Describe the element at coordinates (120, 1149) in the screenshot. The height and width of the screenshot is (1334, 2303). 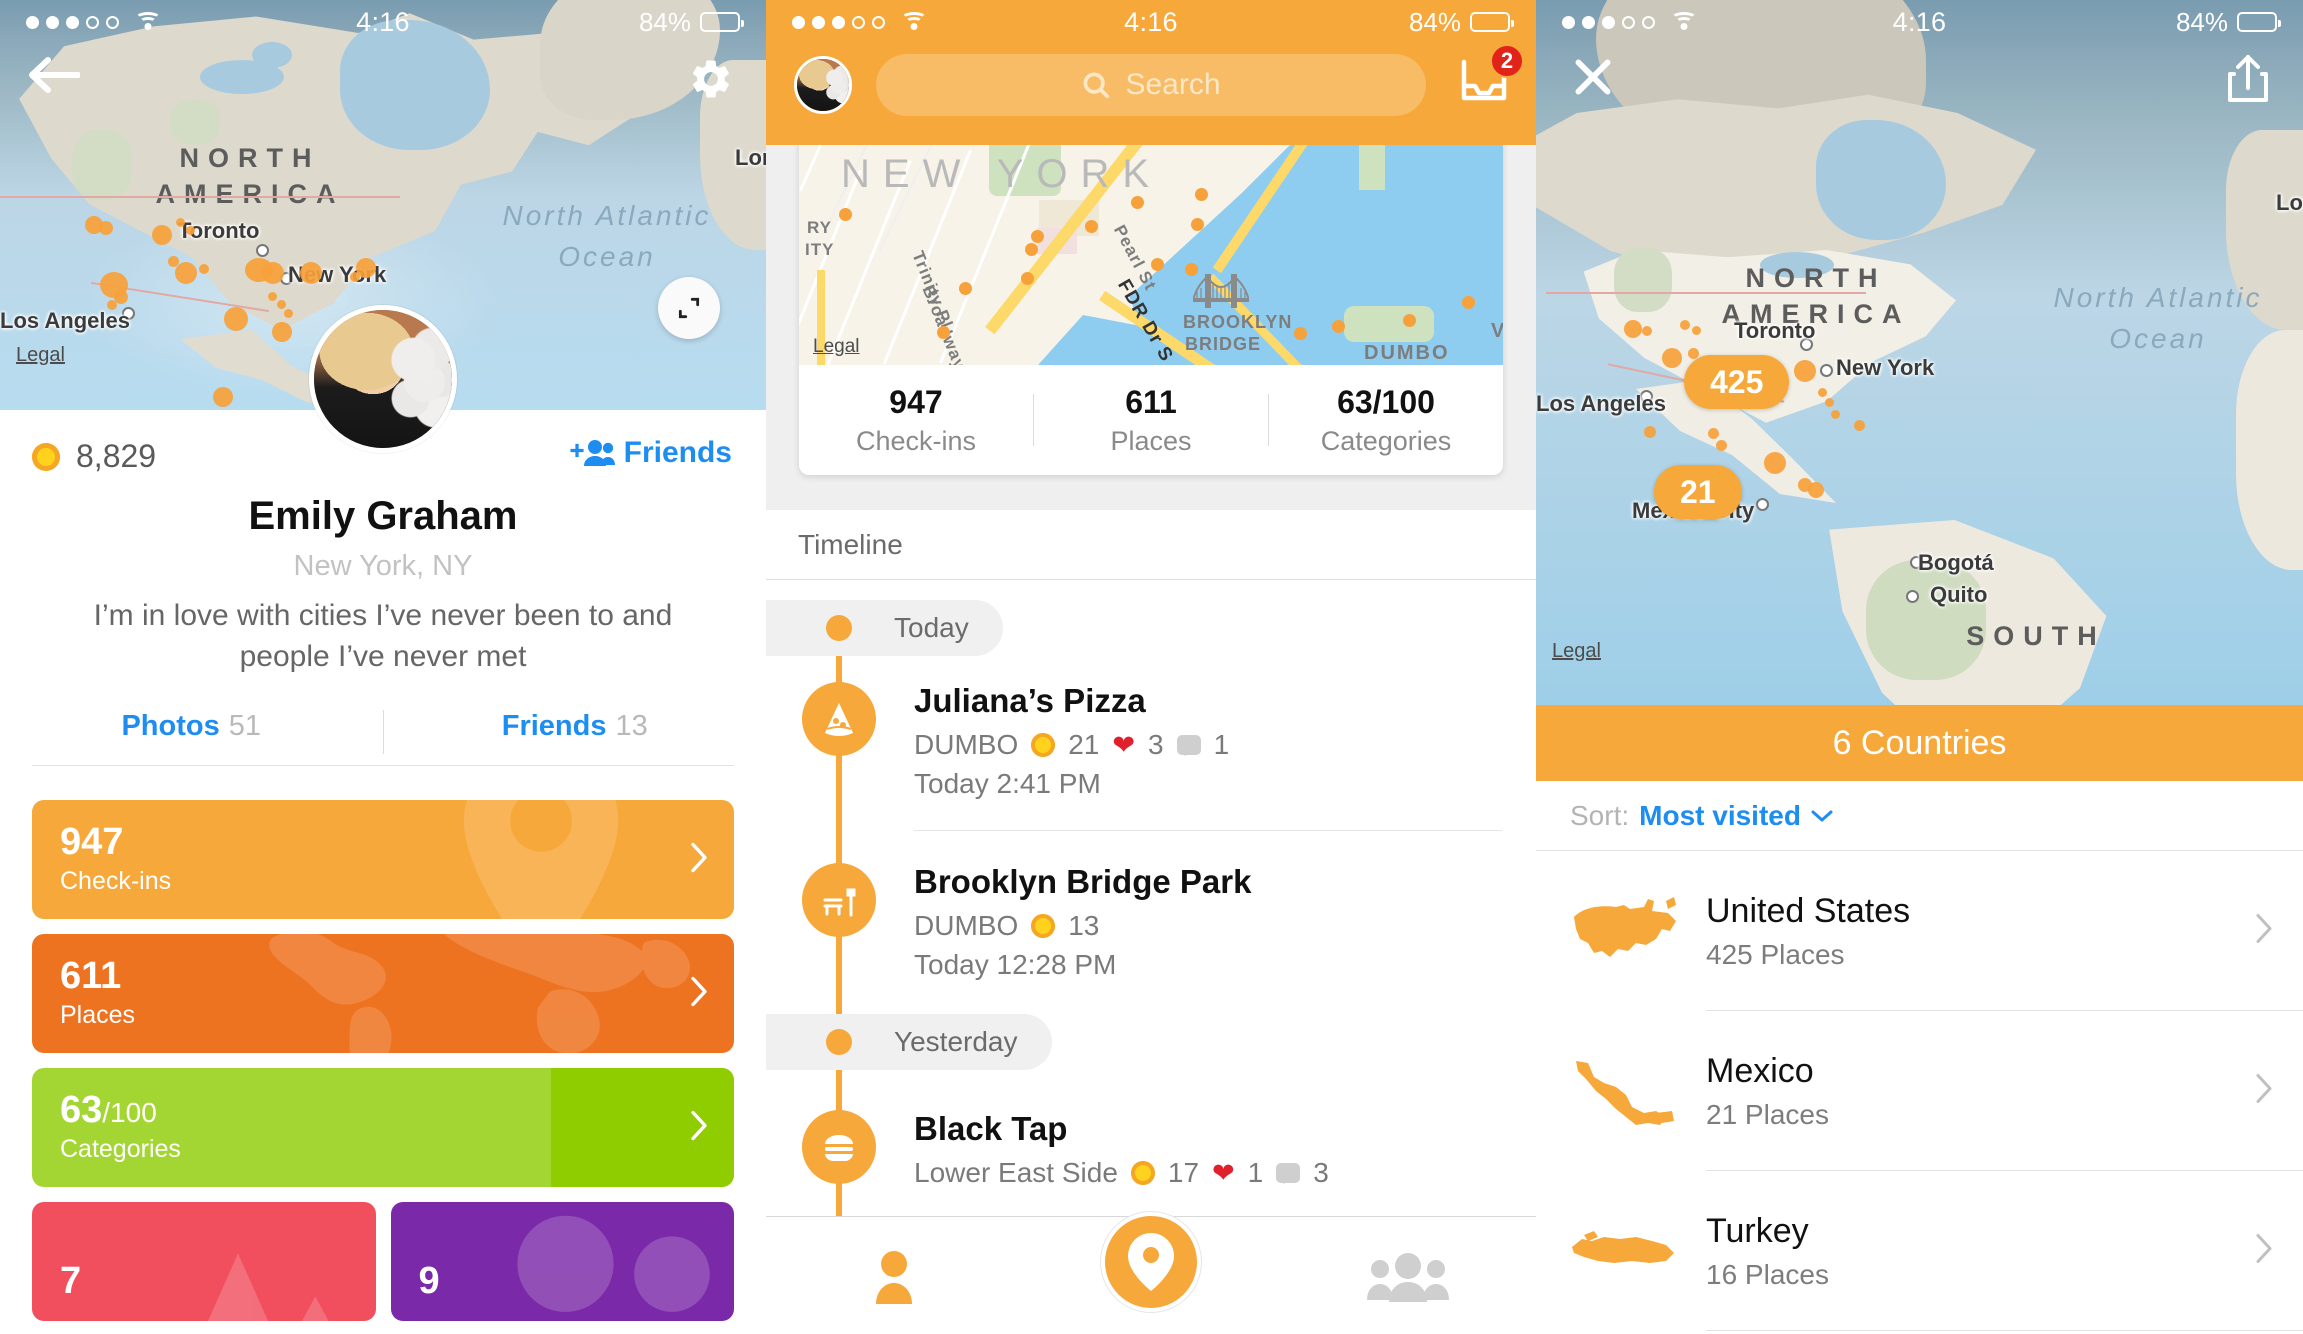
I see `card-categories-label: Categories` at that location.